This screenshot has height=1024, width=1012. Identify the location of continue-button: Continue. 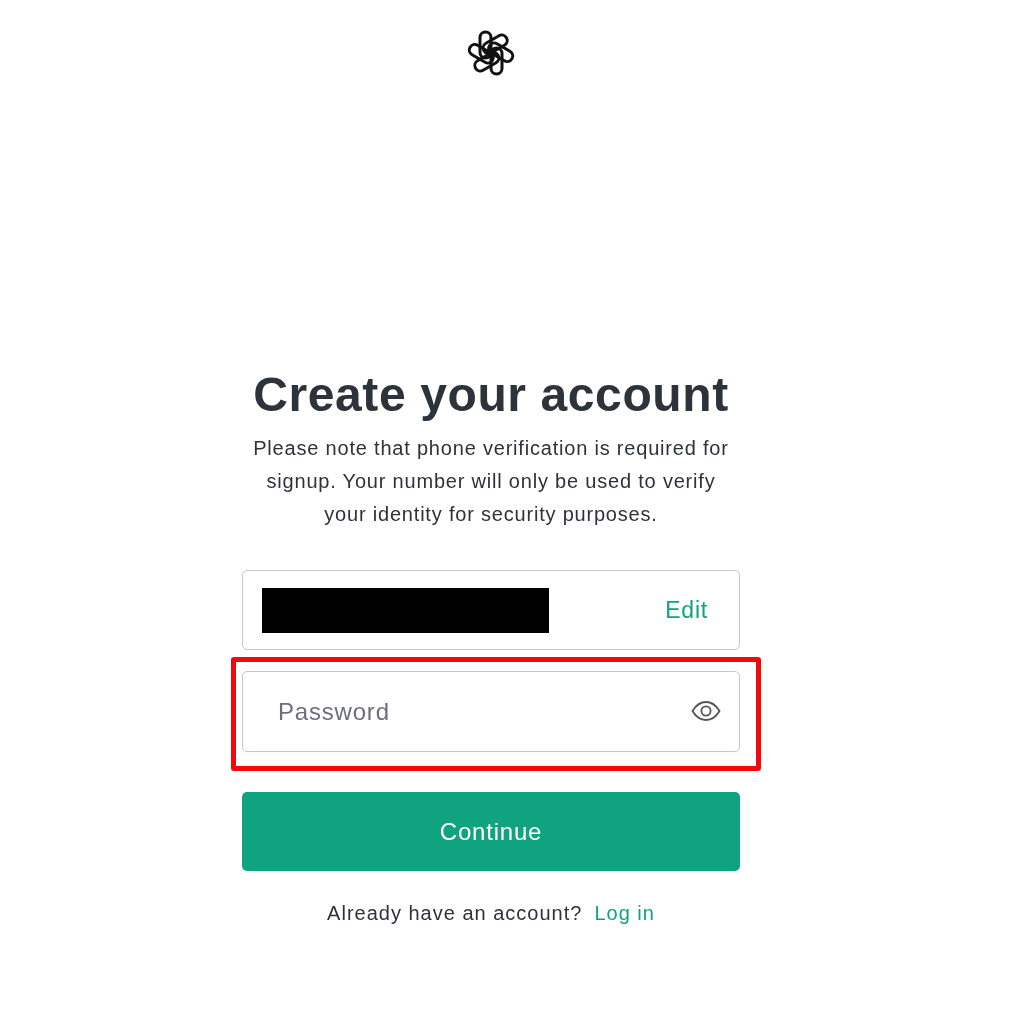
(491, 831).